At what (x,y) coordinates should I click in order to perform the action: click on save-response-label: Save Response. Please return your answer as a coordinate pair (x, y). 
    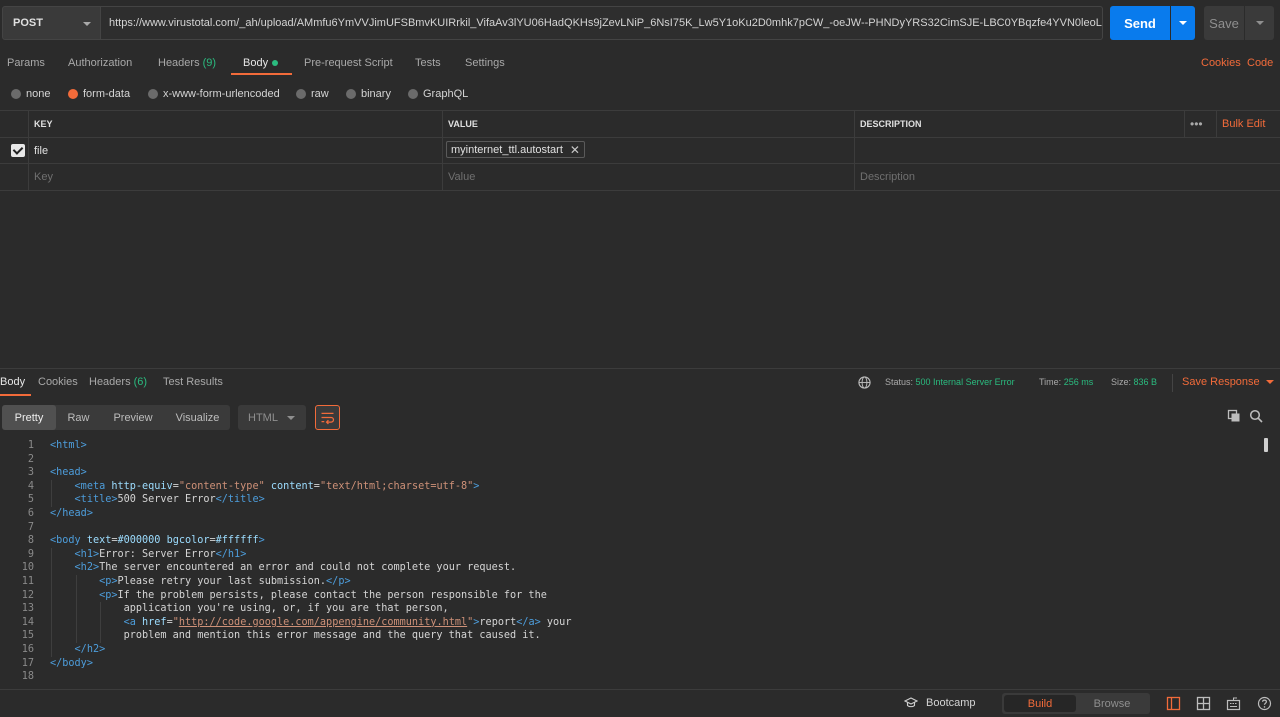
    Looking at the image, I should click on (1221, 382).